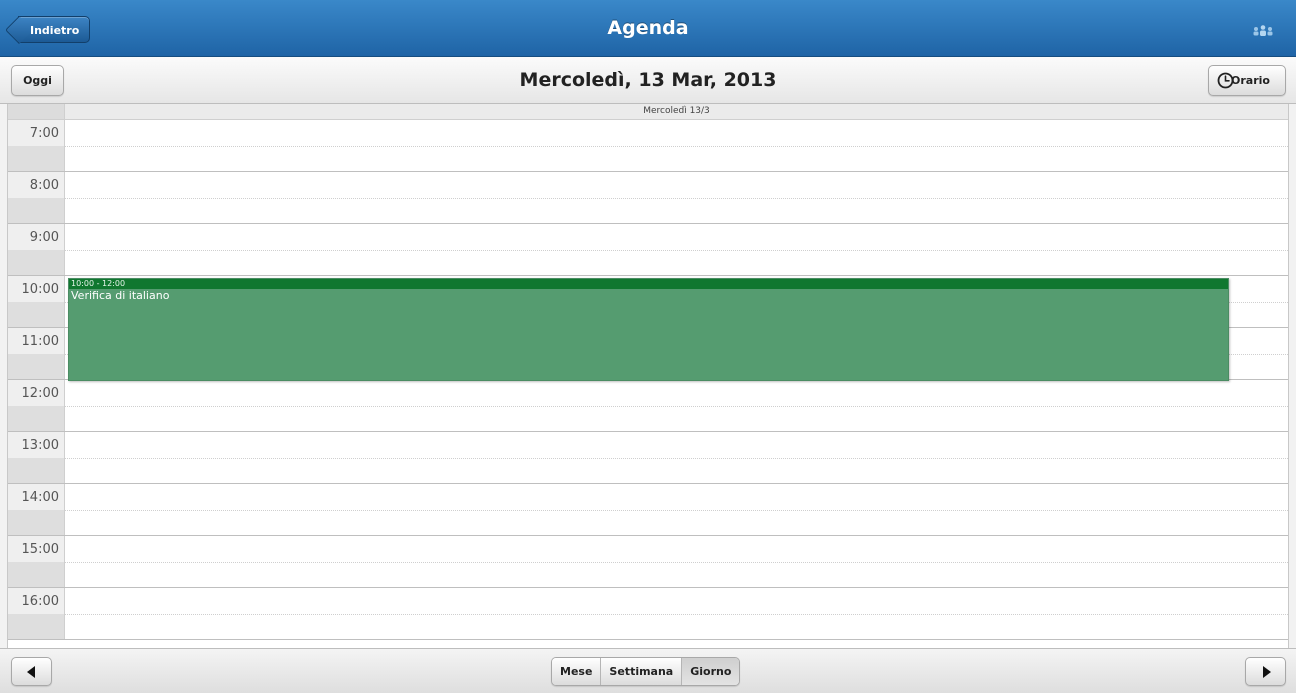 The width and height of the screenshot is (1296, 693). What do you see at coordinates (648, 329) in the screenshot?
I see `calendar-event: 10:00 - 12:00 Verifica di italiano` at bounding box center [648, 329].